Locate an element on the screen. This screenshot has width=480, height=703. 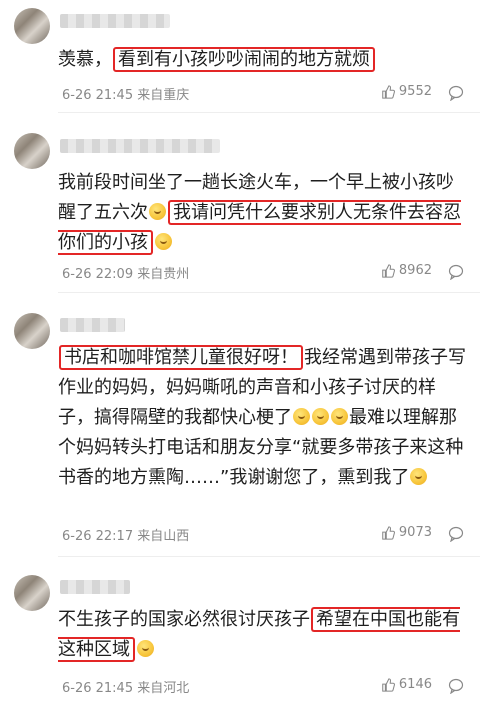
comment-meta: 6-26 22:17 来自山西 is located at coordinates (125, 534).